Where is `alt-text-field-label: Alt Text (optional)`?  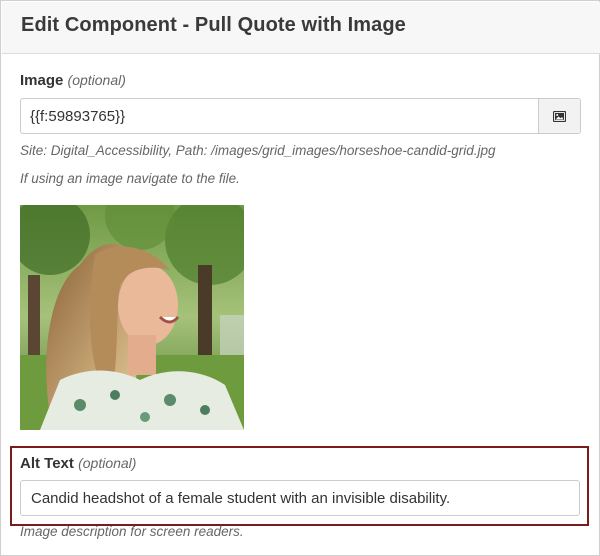
alt-text-field-label: Alt Text (optional) is located at coordinates (78, 463).